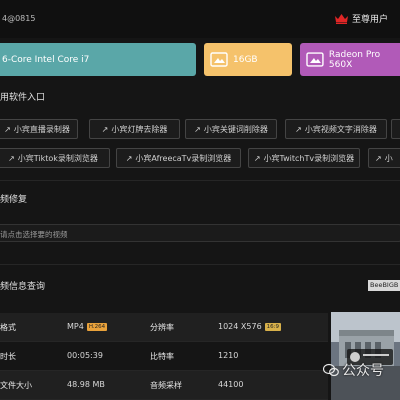  I want to click on format-value: MP4 H.264, so click(87, 326).